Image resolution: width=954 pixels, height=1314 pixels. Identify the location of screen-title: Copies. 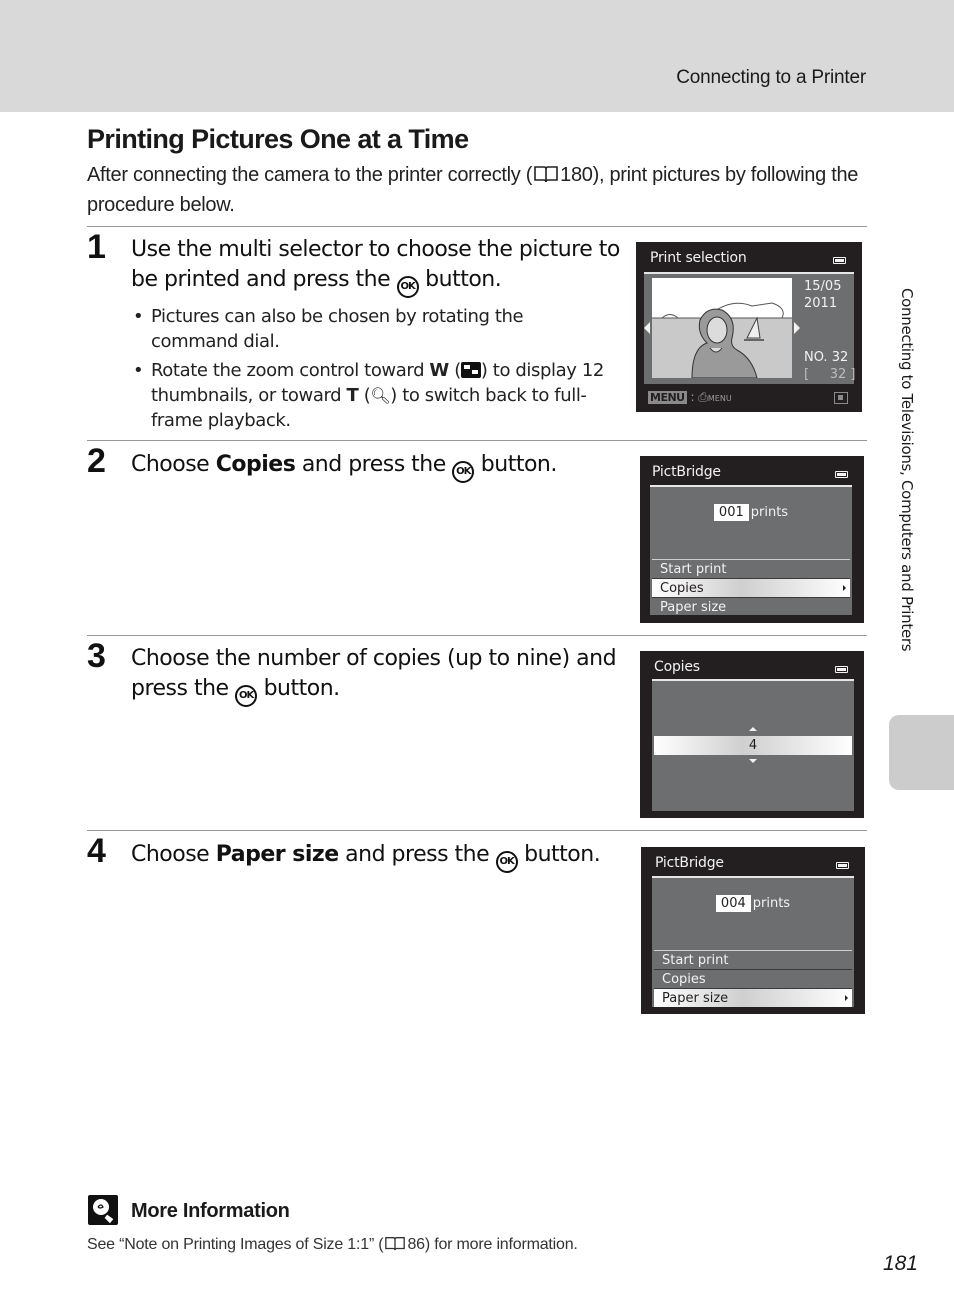
(677, 667).